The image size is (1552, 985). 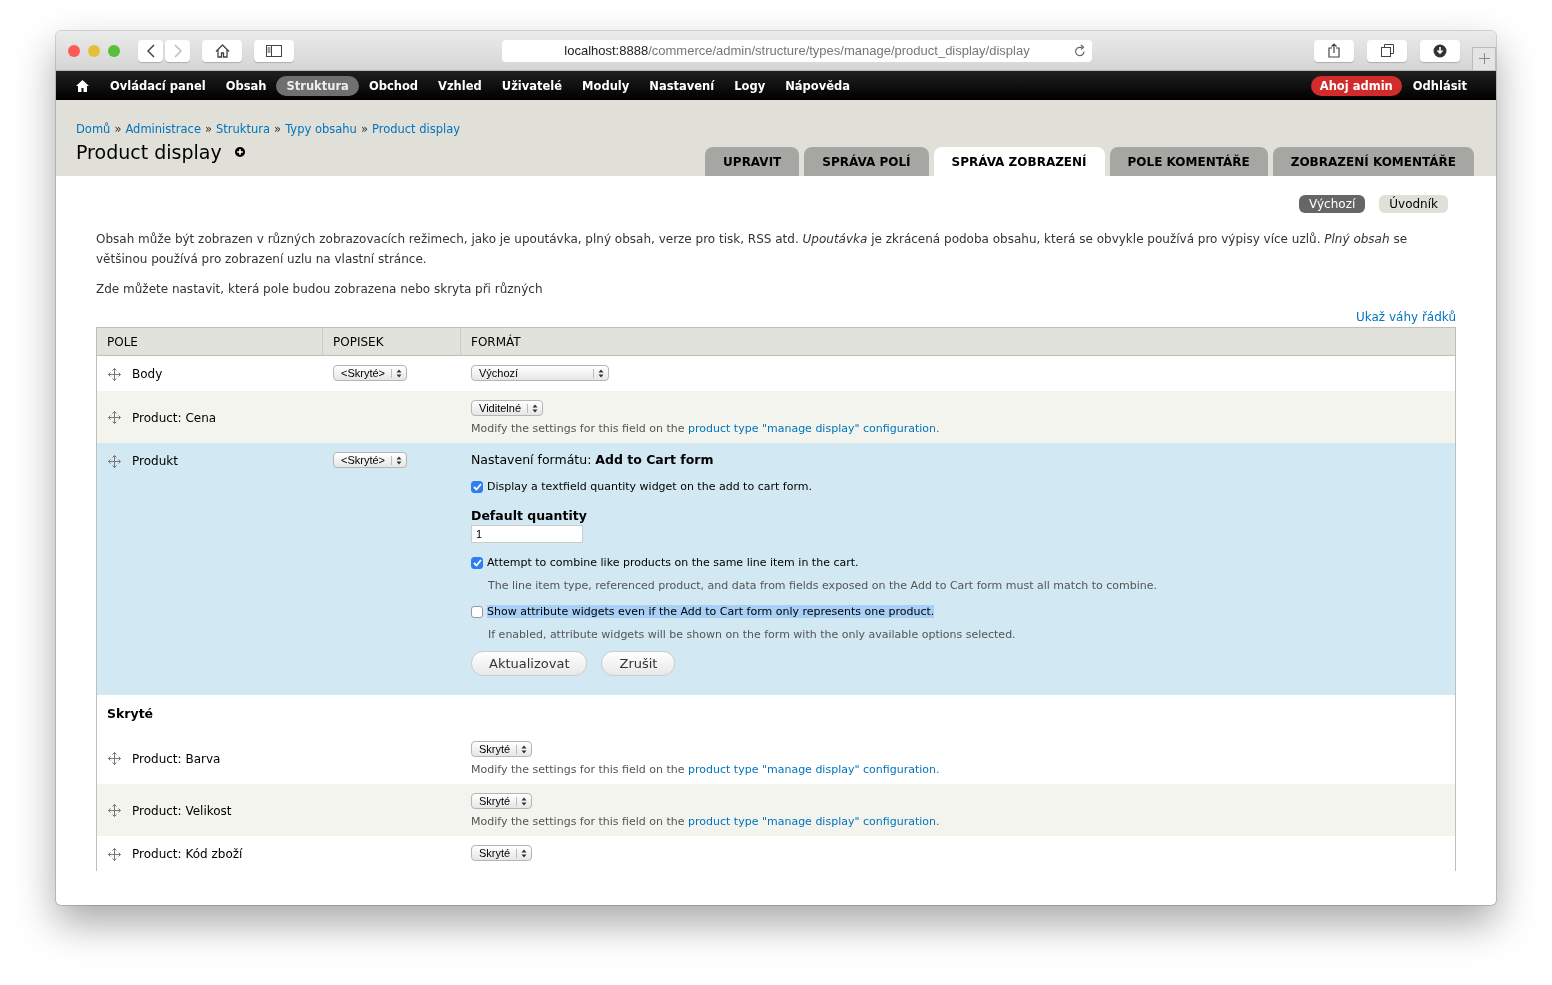 I want to click on column-header: POLE, so click(x=210, y=341).